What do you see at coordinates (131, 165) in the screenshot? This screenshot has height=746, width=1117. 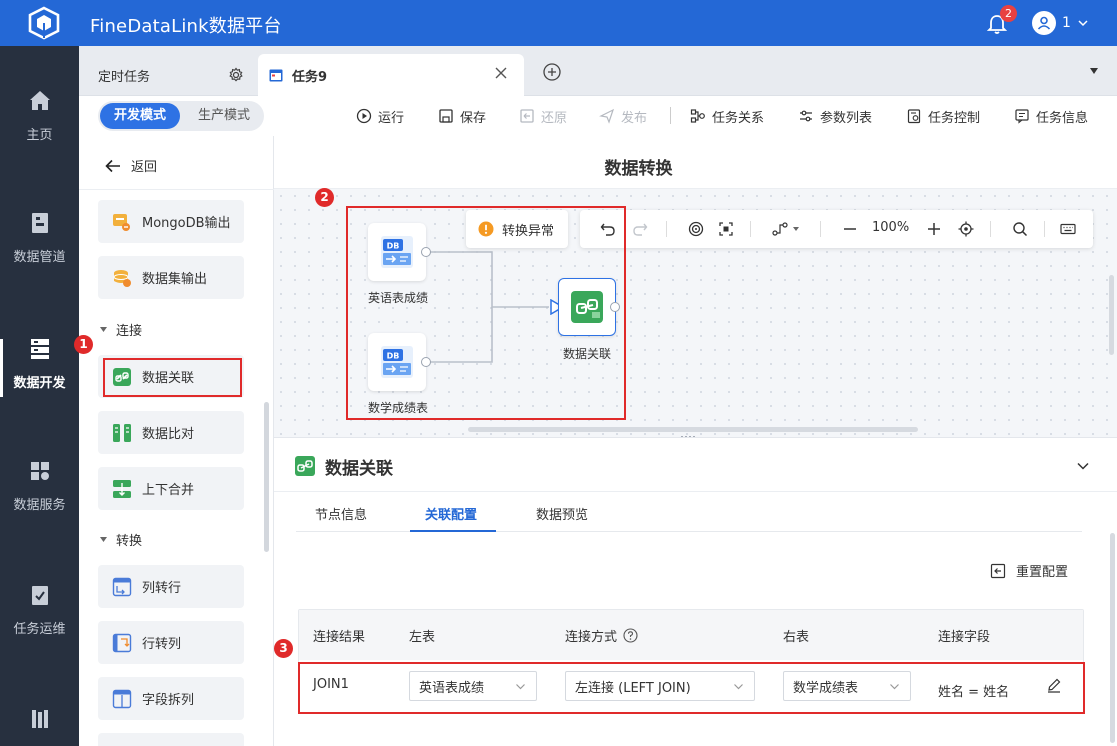 I see `back-button: 返回` at bounding box center [131, 165].